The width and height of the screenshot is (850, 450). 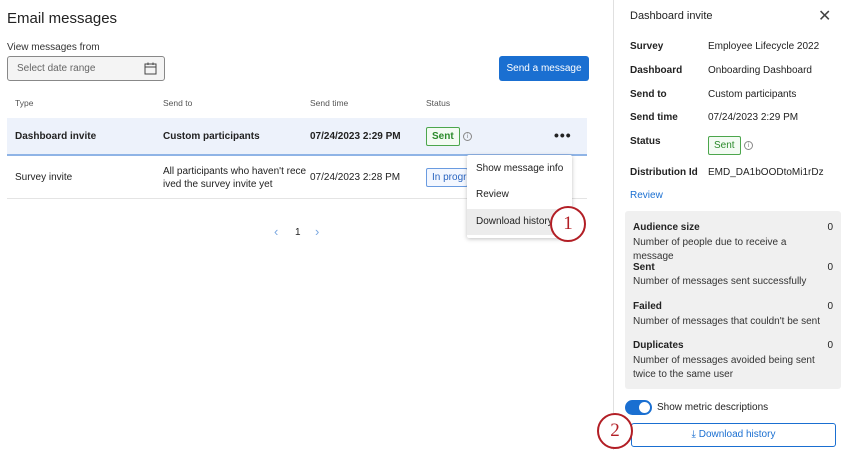 What do you see at coordinates (645, 141) in the screenshot?
I see `field-label: Status` at bounding box center [645, 141].